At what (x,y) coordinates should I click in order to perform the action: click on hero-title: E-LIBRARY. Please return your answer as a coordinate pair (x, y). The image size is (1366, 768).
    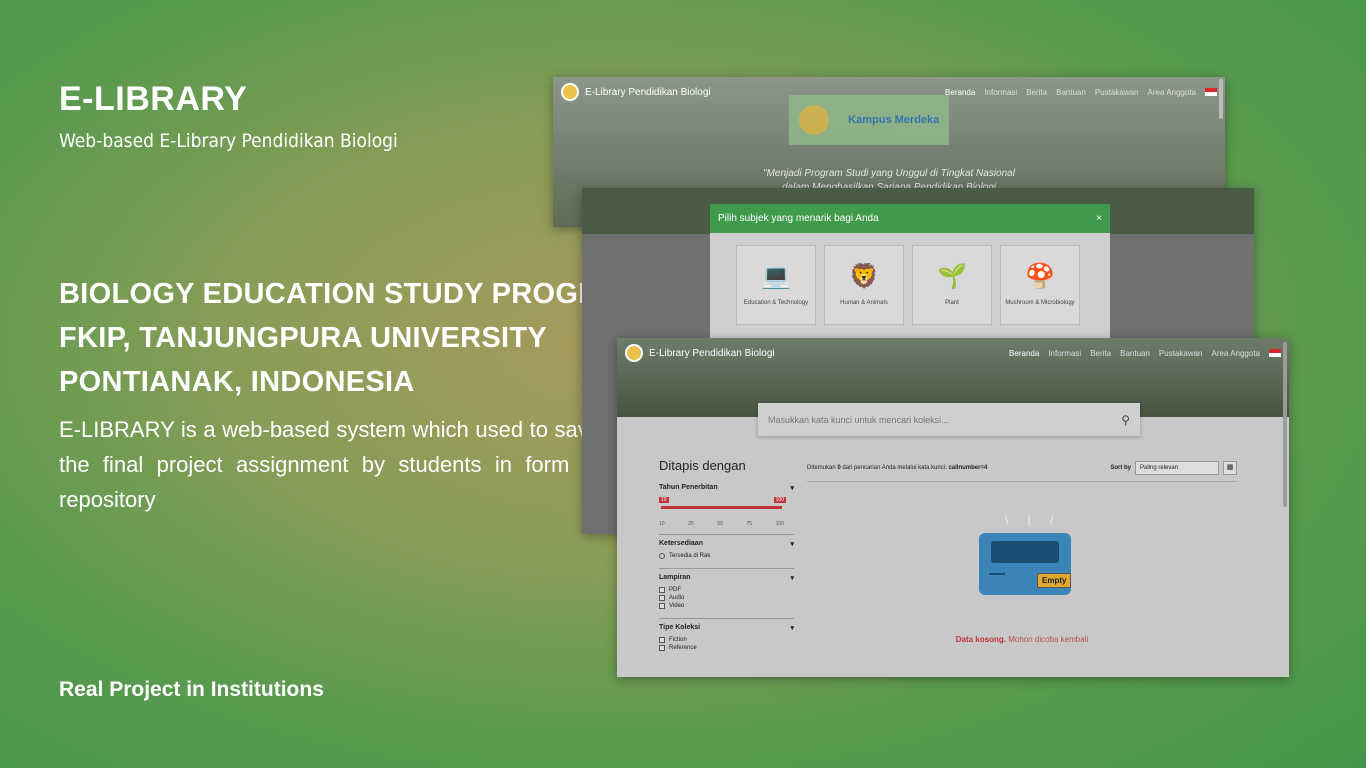
    Looking at the image, I should click on (153, 99).